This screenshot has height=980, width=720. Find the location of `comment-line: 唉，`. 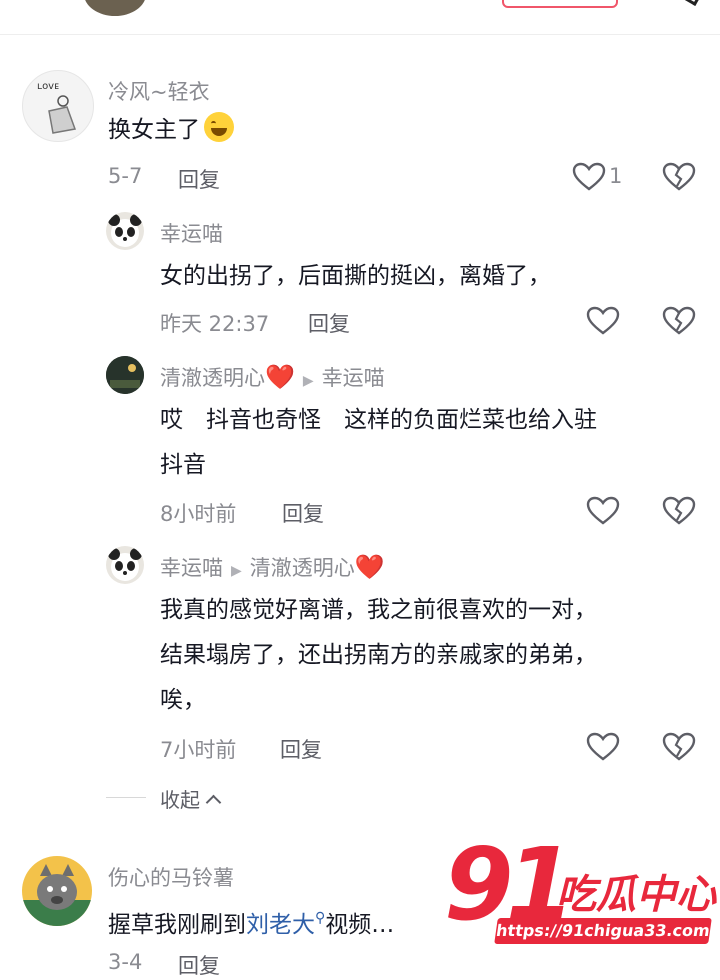

comment-line: 唉， is located at coordinates (183, 700).